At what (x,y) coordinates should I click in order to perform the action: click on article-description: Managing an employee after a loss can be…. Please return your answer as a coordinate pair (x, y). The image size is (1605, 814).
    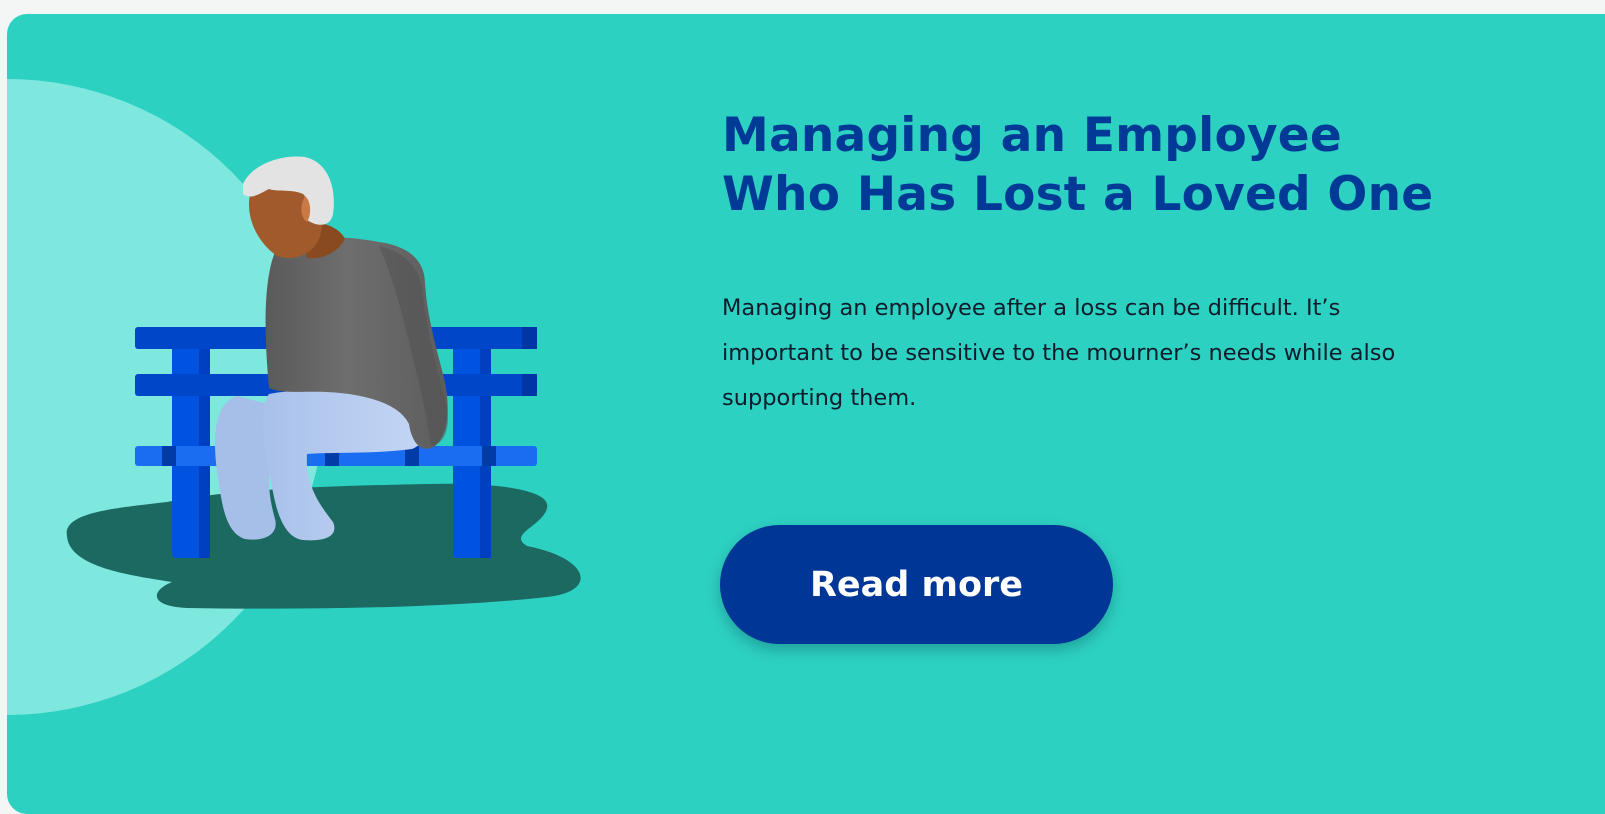
    Looking at the image, I should click on (1059, 353).